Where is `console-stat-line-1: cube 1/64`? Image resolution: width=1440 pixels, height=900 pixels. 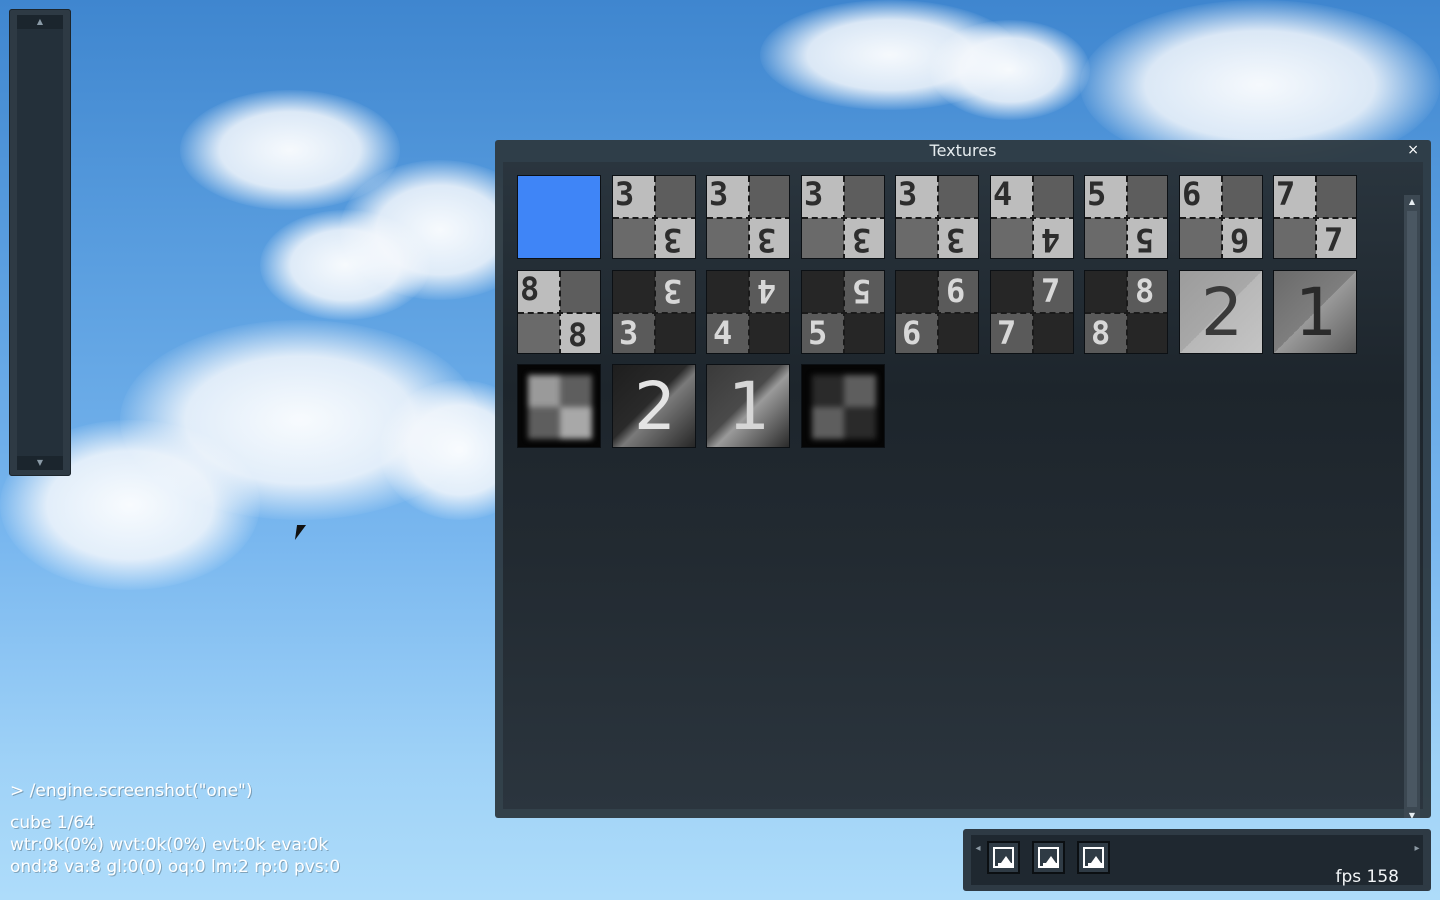
console-stat-line-1: cube 1/64 is located at coordinates (52, 823).